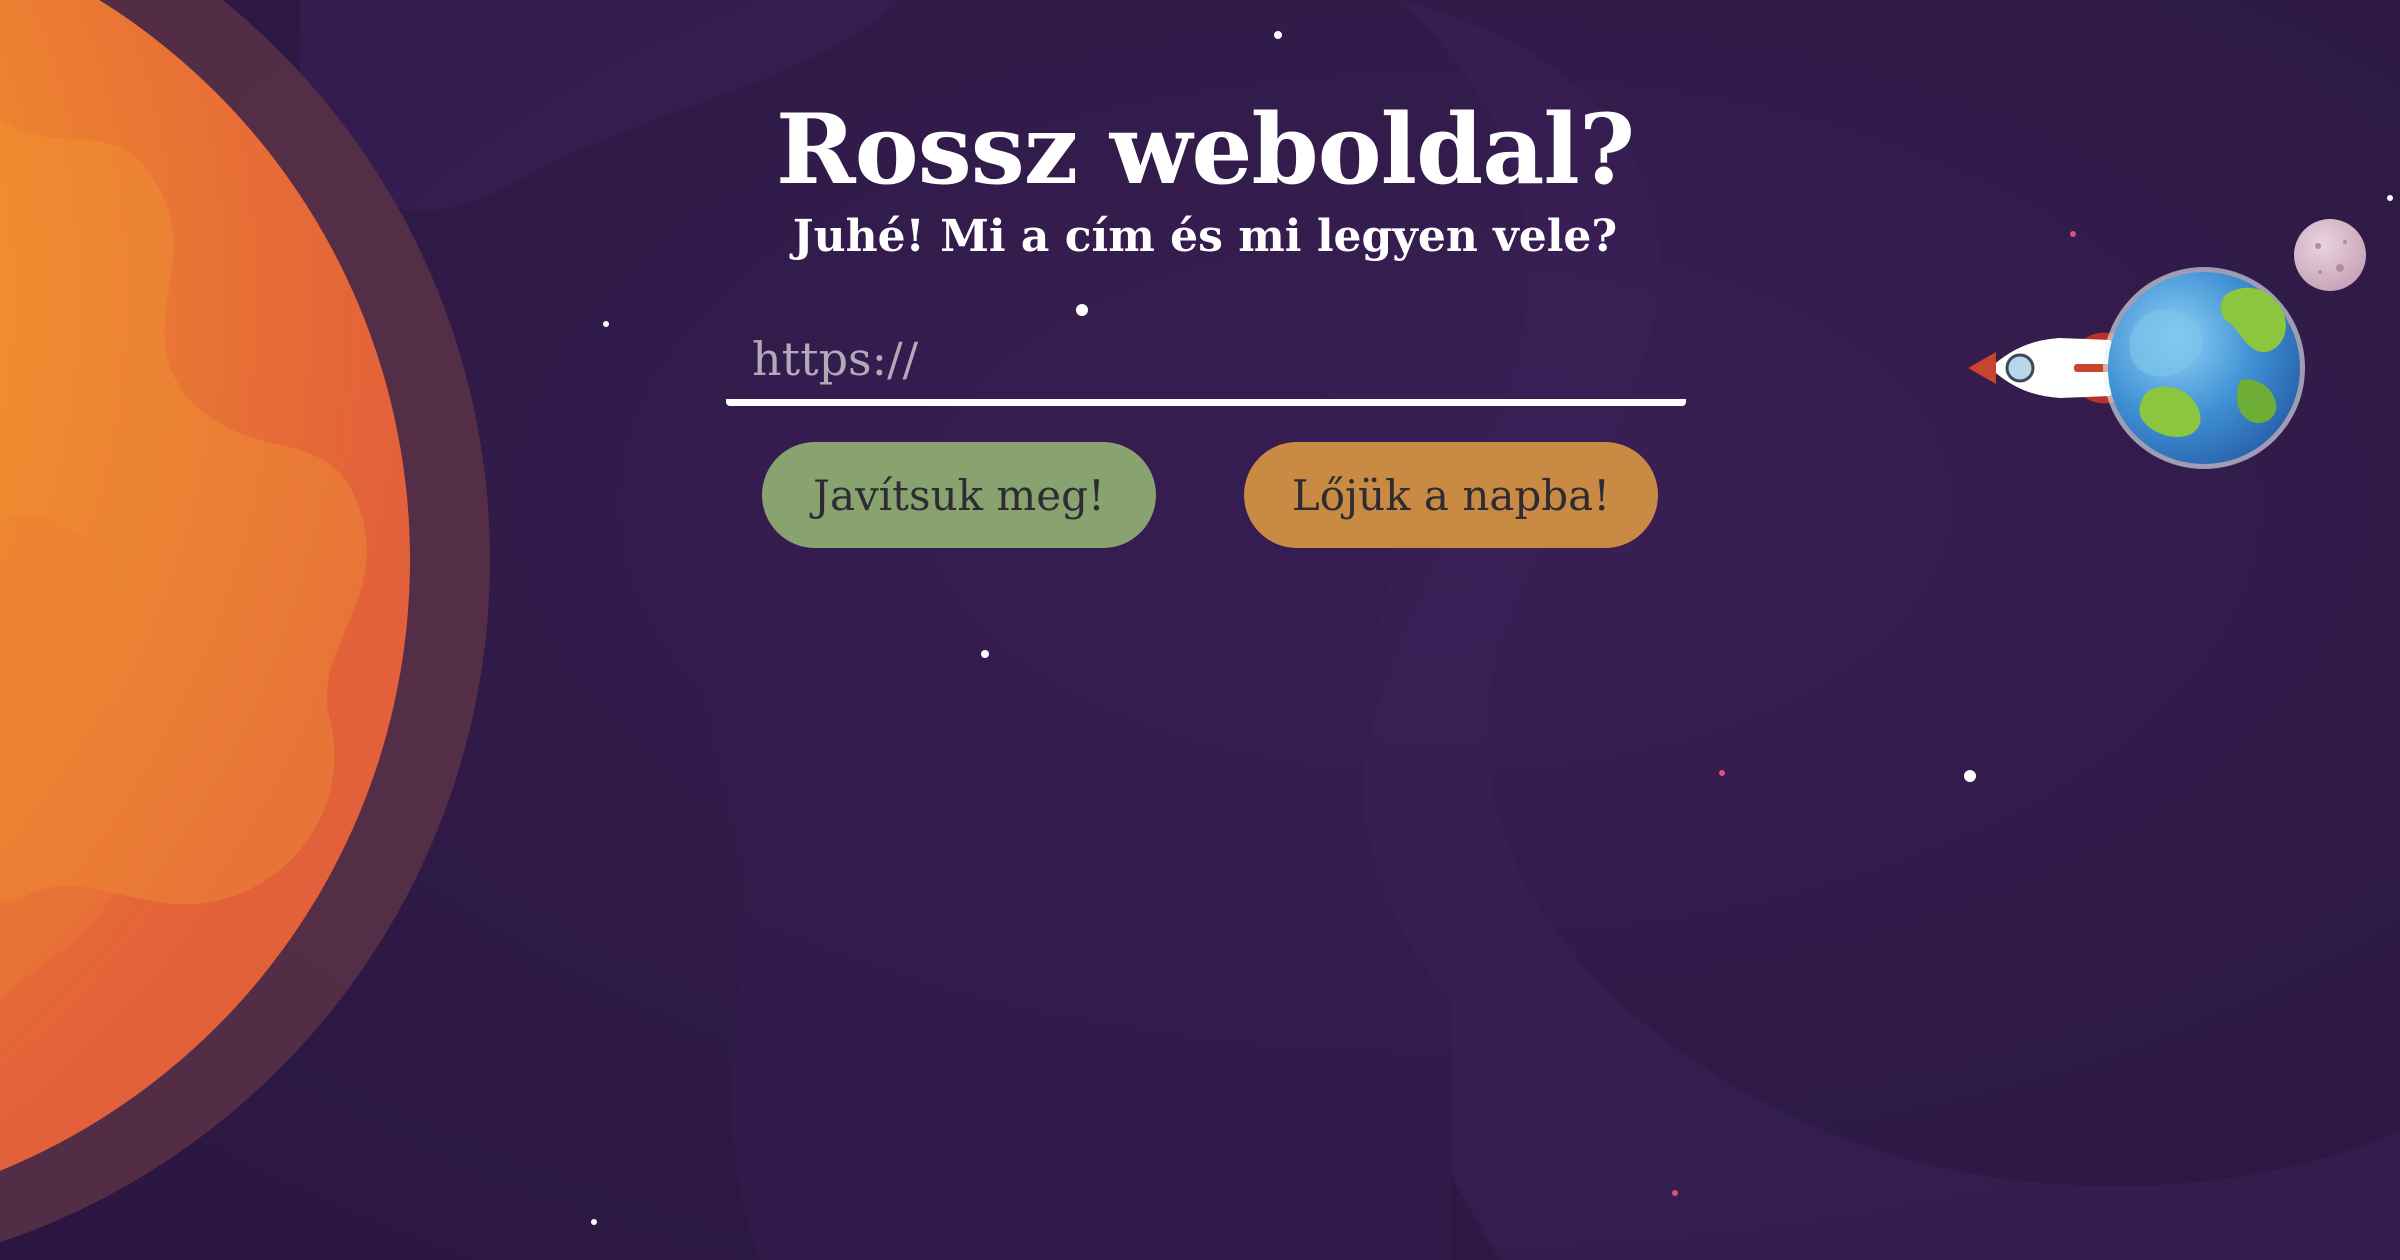 This screenshot has height=1260, width=2400. Describe the element at coordinates (2330, 255) in the screenshot. I see `moon-icon` at that location.